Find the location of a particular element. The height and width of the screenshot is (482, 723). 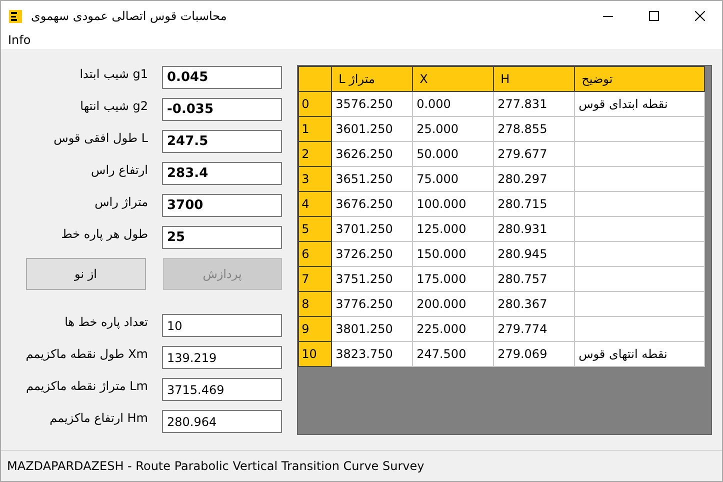

table-cell: 277.831 is located at coordinates (533, 104).